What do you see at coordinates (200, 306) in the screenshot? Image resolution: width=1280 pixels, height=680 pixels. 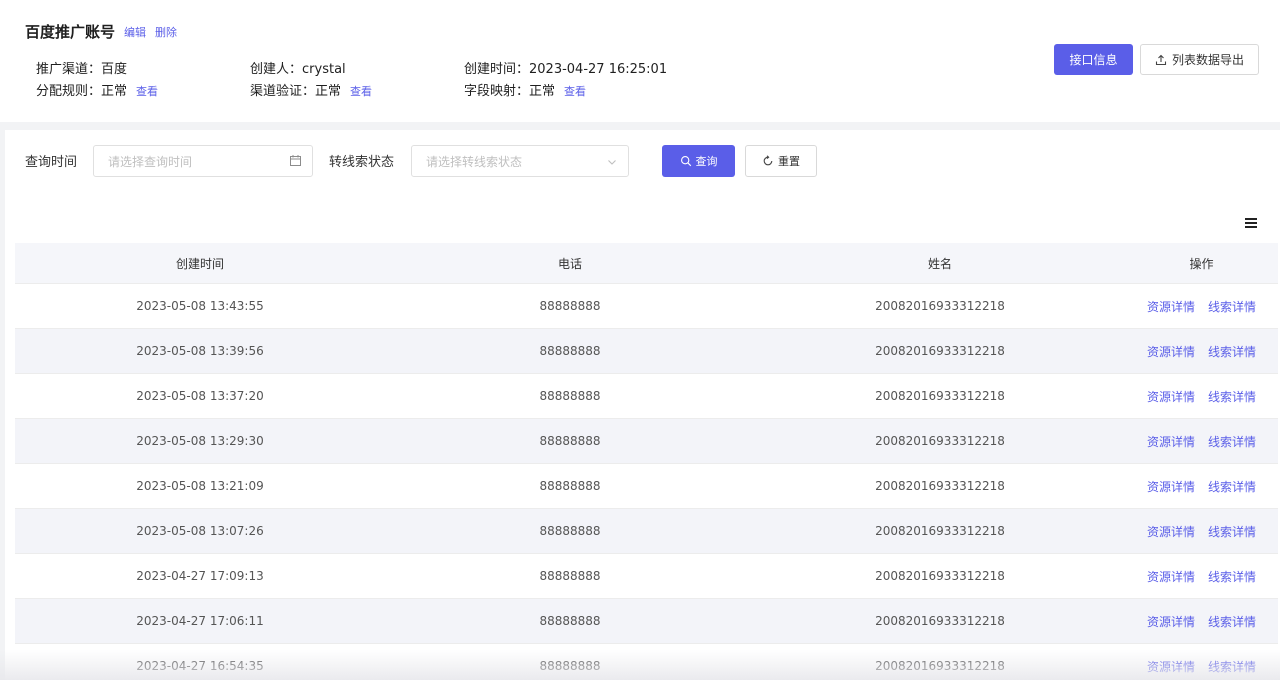 I see `cell-created-time: 2023-05-08 13:43:55` at bounding box center [200, 306].